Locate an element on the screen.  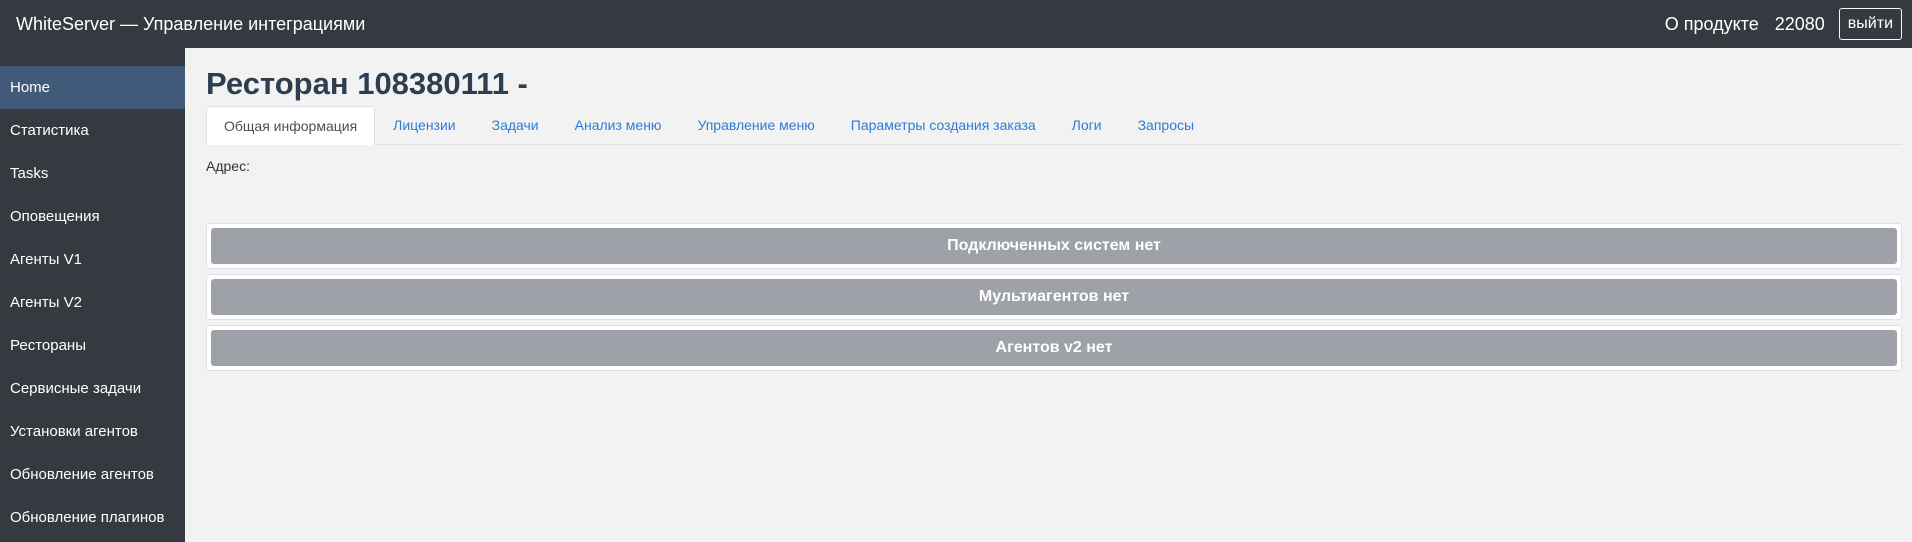
connected-systems-panel: Подключенных систем нет is located at coordinates (1054, 246).